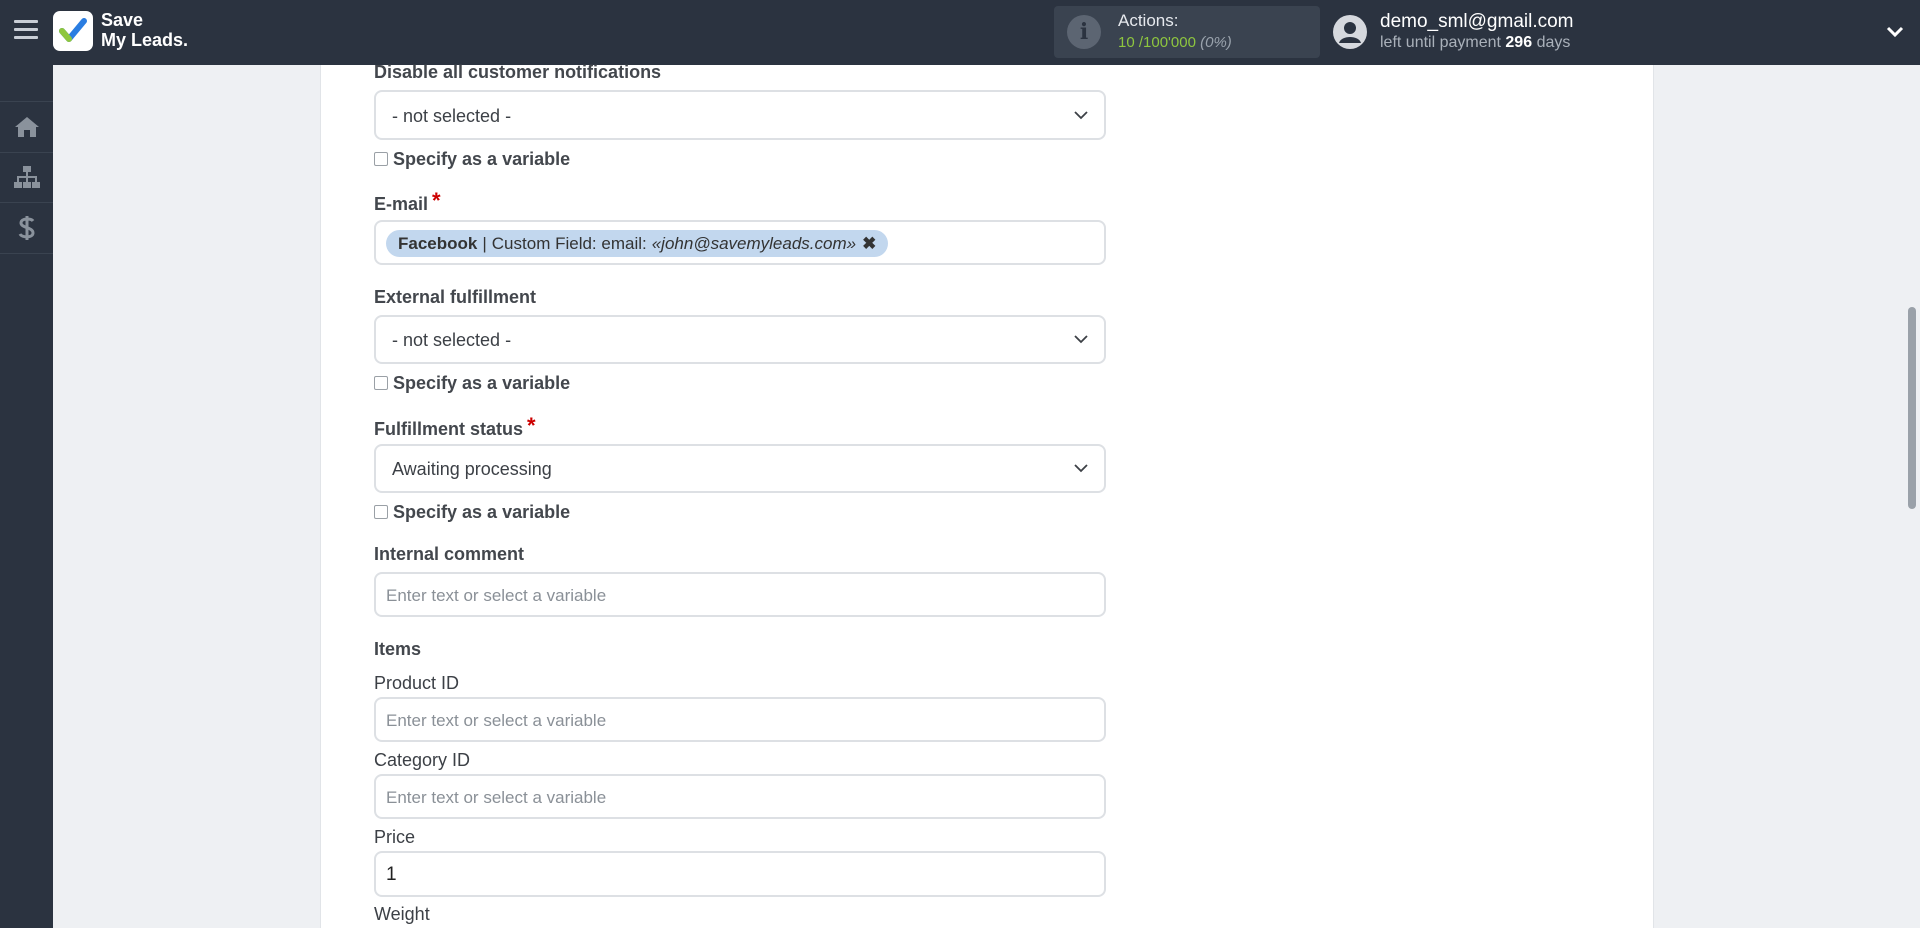 The height and width of the screenshot is (928, 1920). I want to click on fulfillment-status-value: Awaiting processing, so click(472, 469).